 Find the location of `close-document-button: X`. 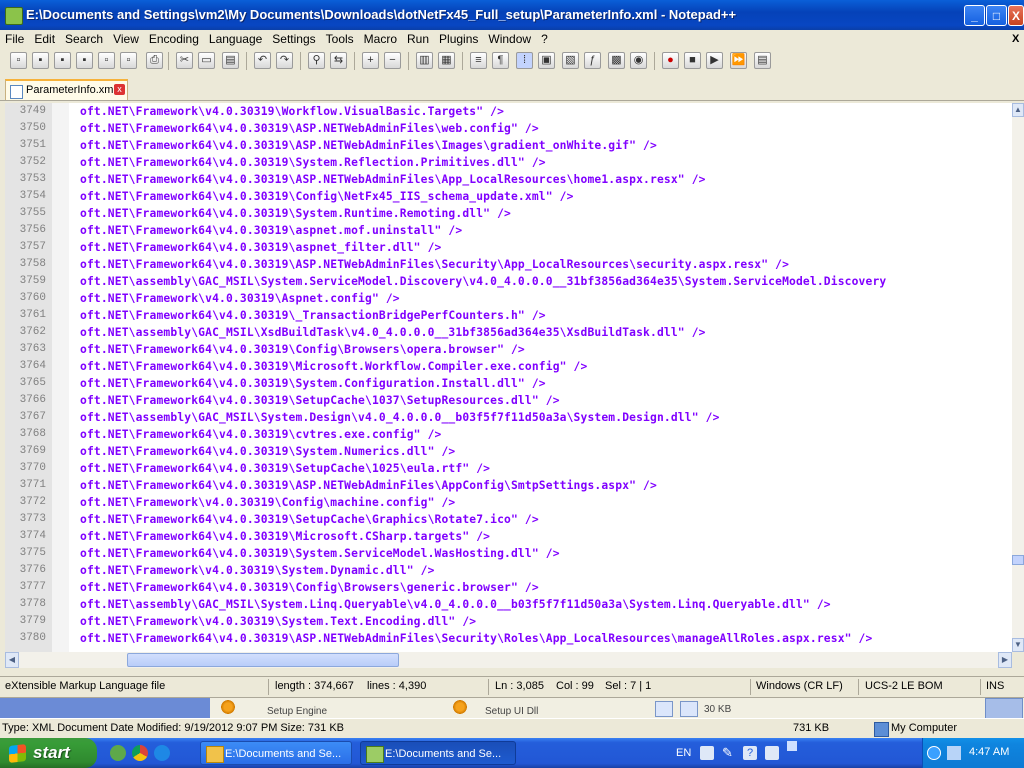

close-document-button: X is located at coordinates (1015, 39).